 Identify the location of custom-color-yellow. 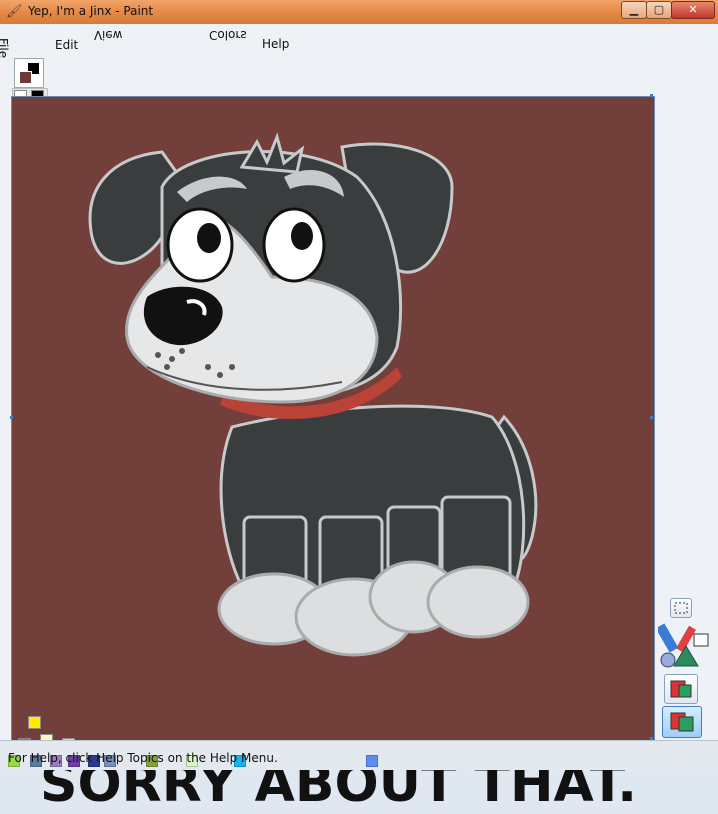
(34, 722).